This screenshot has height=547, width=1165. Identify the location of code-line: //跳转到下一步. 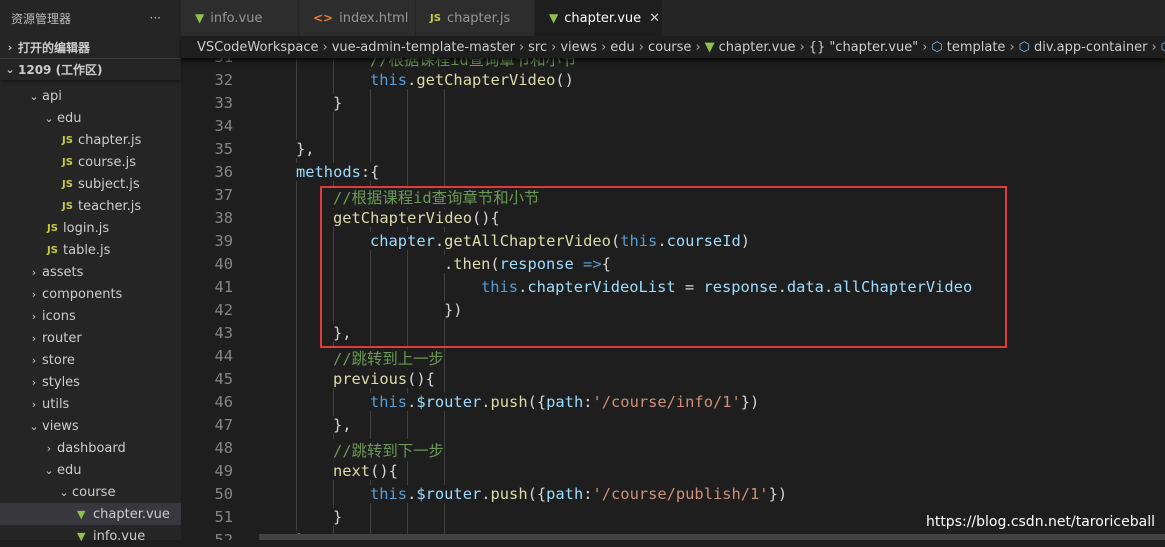
(388, 450).